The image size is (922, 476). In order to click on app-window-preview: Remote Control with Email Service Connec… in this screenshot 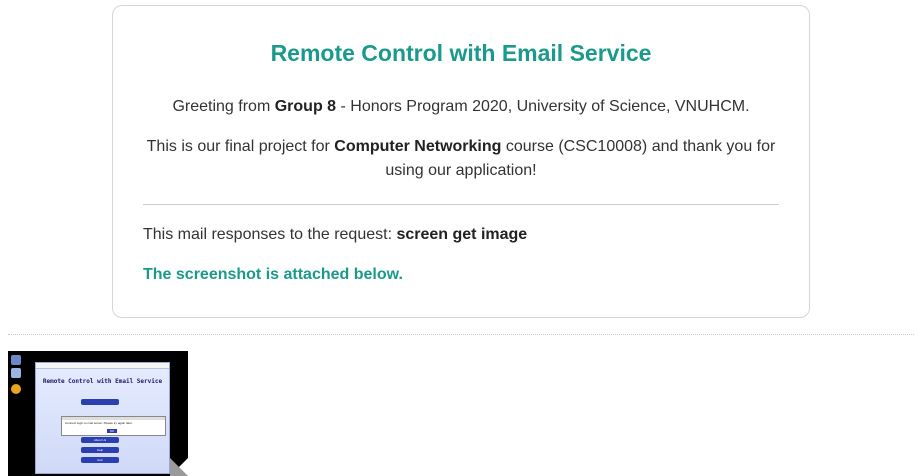, I will do `click(102, 418)`.